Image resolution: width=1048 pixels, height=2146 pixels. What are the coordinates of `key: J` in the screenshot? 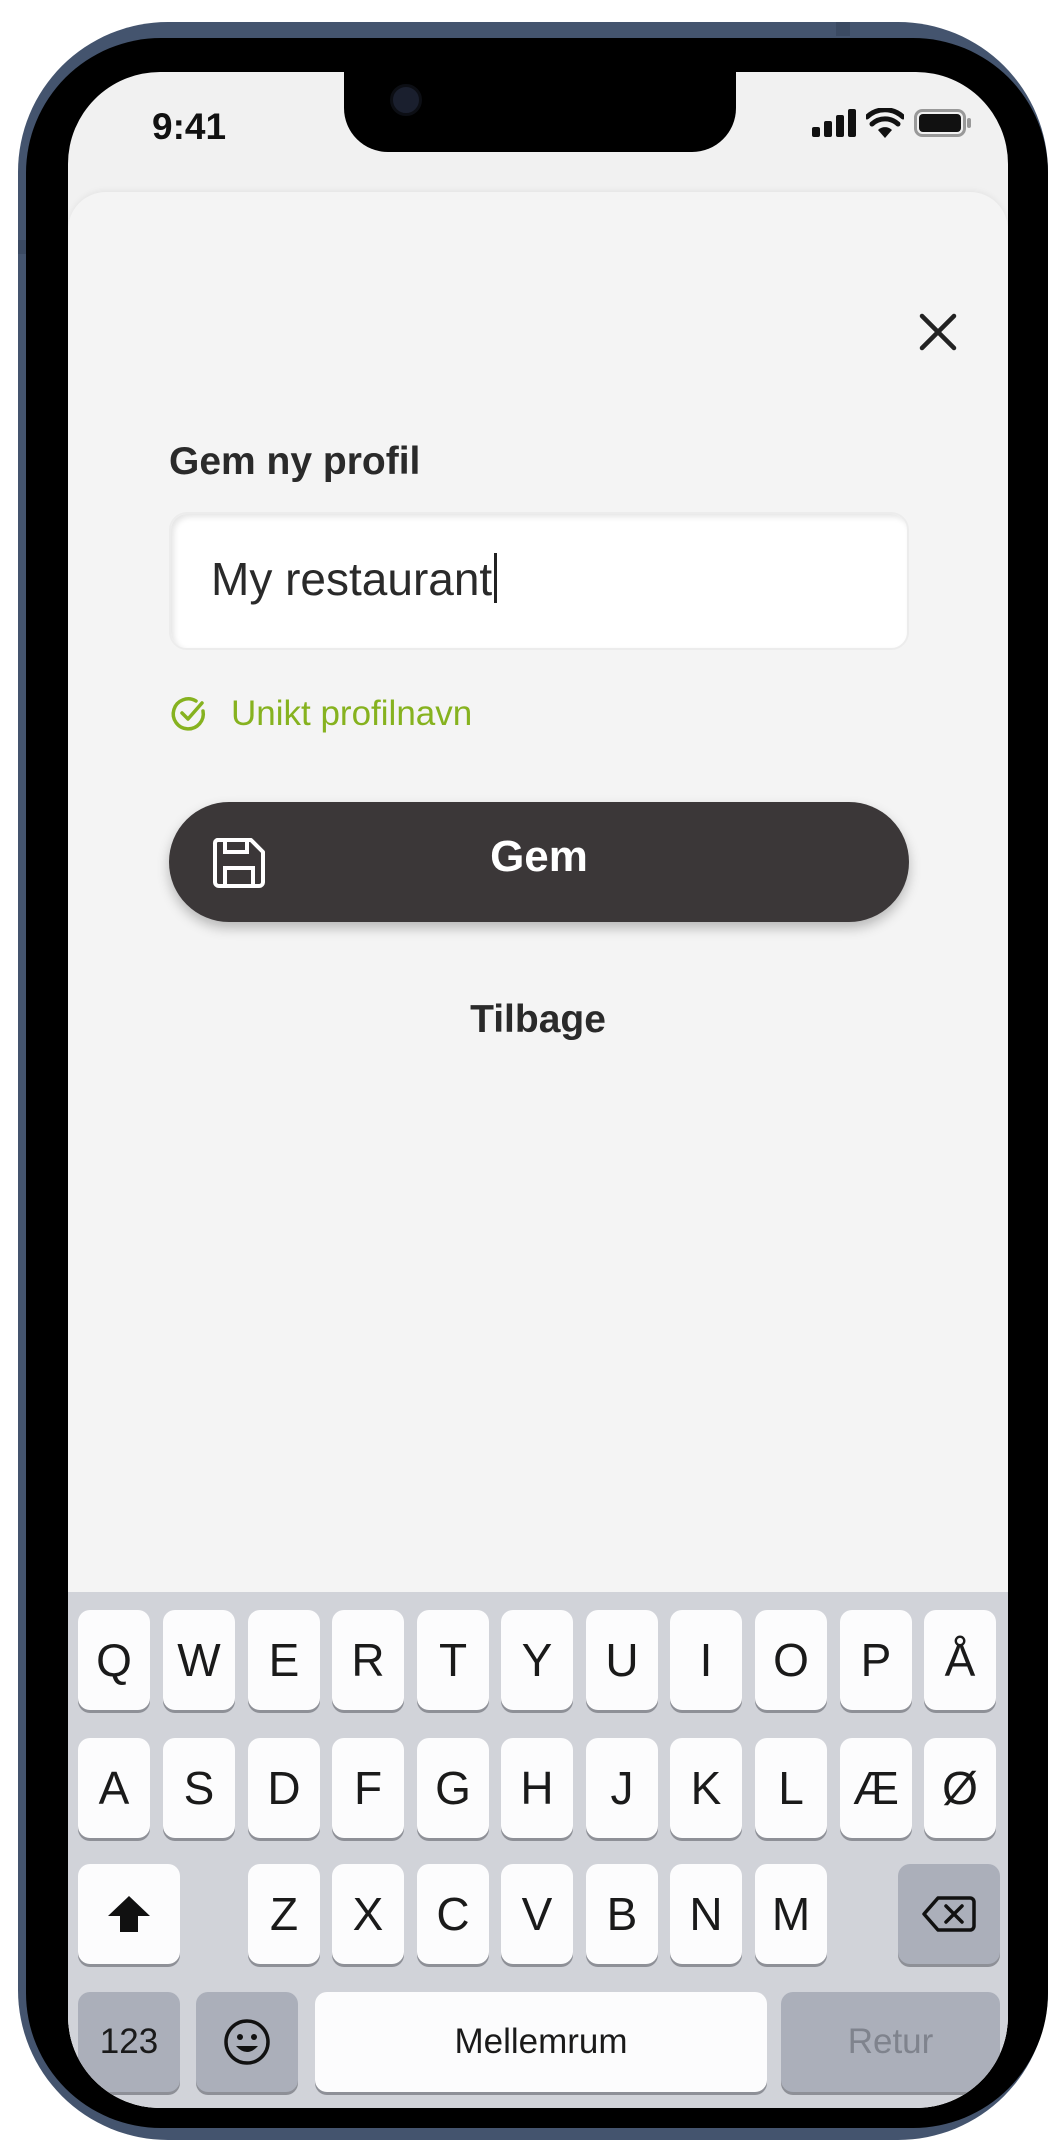 It's located at (622, 1788).